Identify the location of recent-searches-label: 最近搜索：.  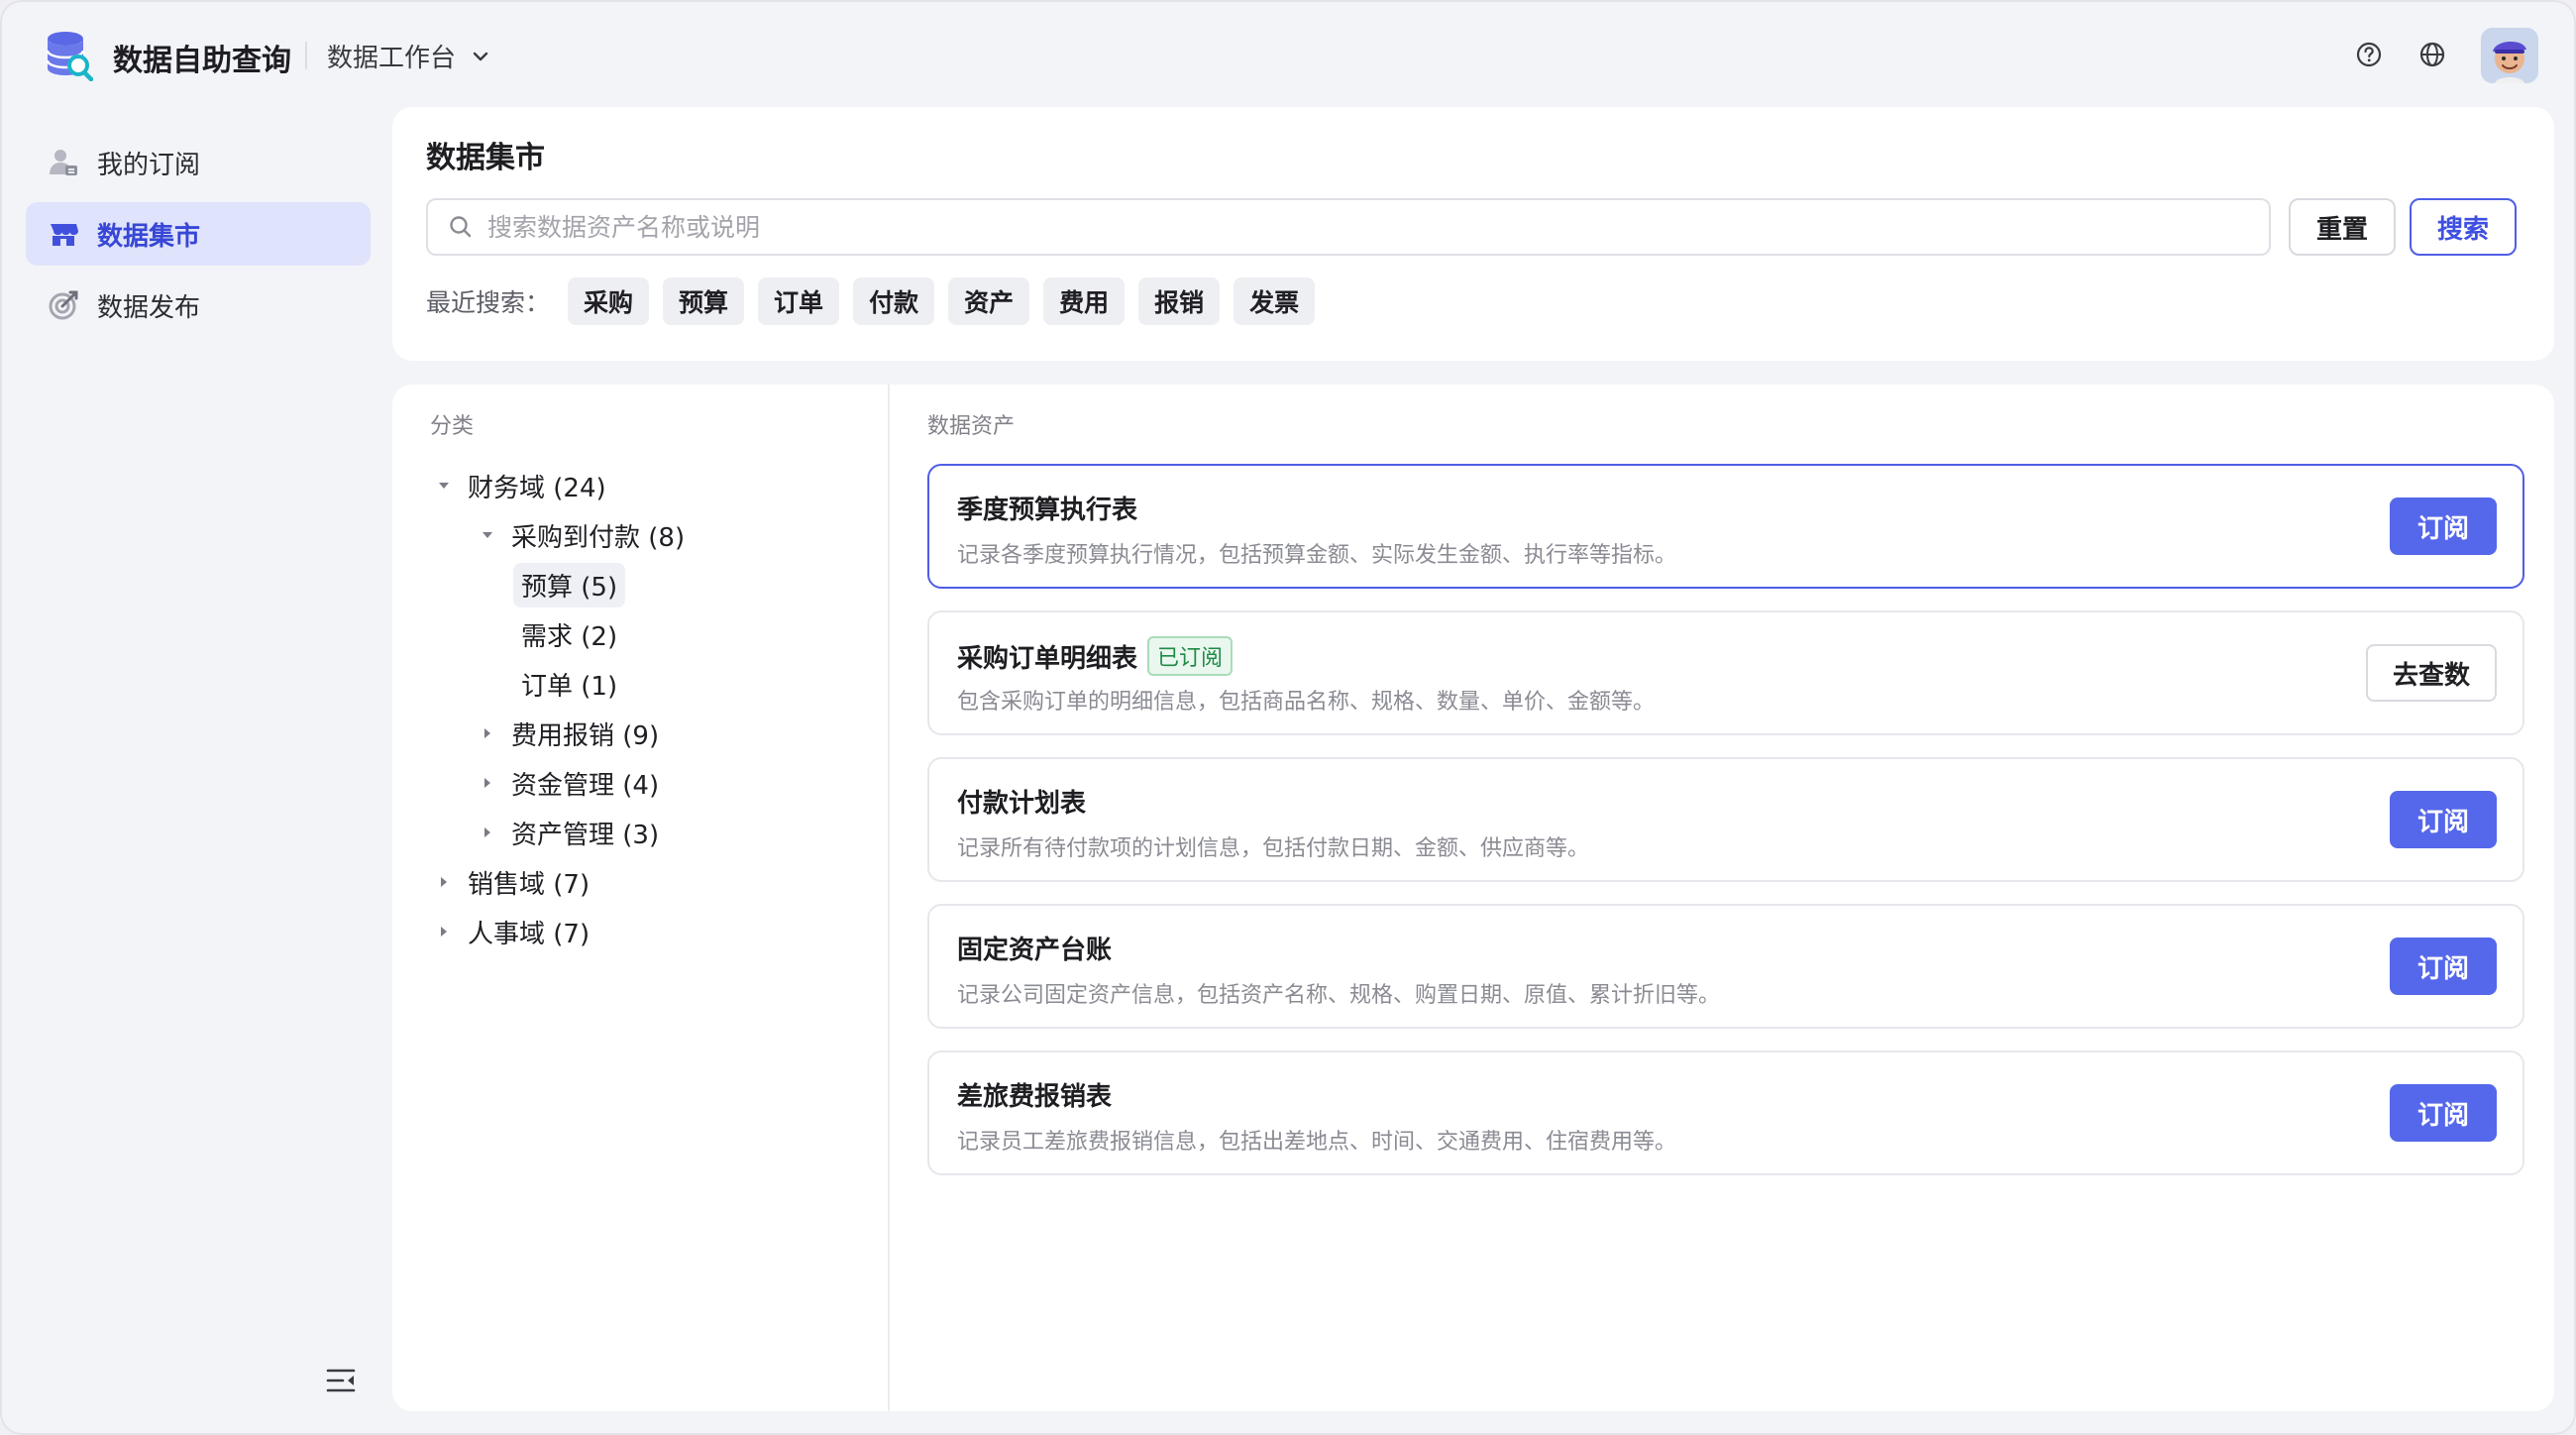
(489, 303).